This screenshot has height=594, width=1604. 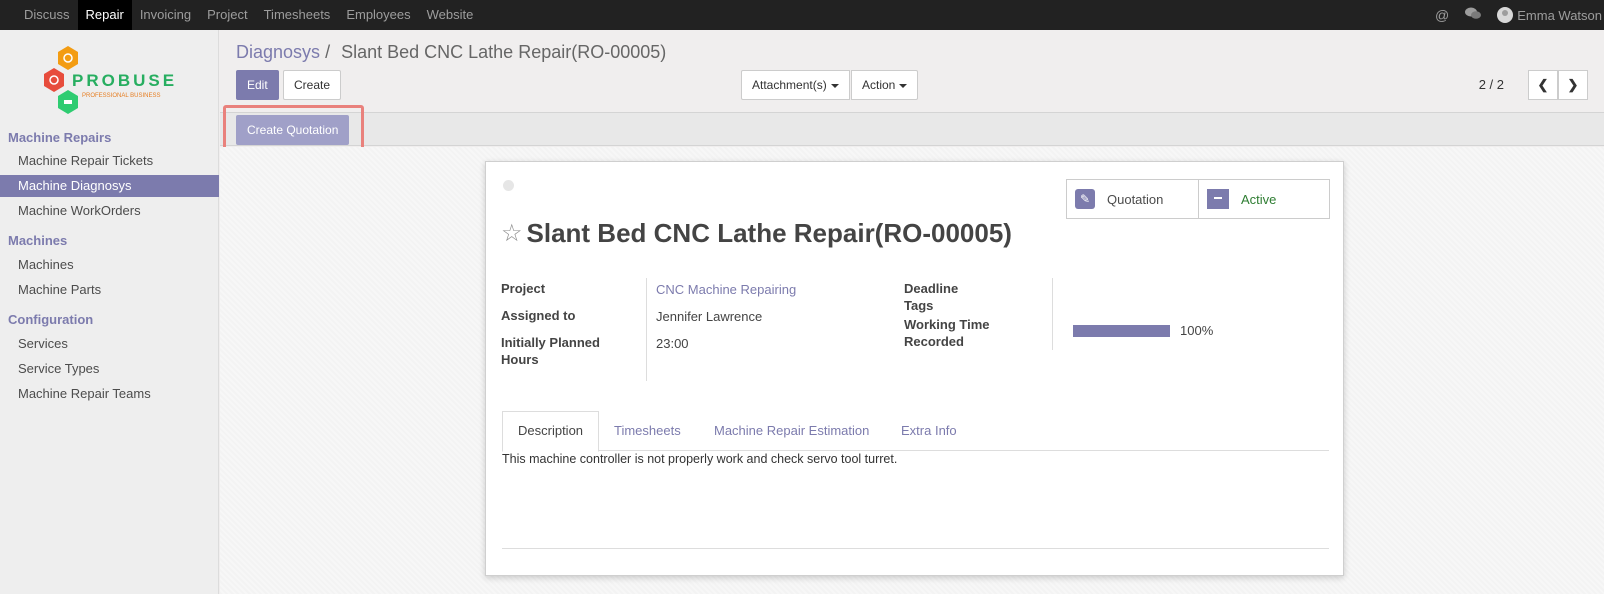 What do you see at coordinates (278, 52) in the screenshot?
I see `breadcrumb-parent: Diagnosys` at bounding box center [278, 52].